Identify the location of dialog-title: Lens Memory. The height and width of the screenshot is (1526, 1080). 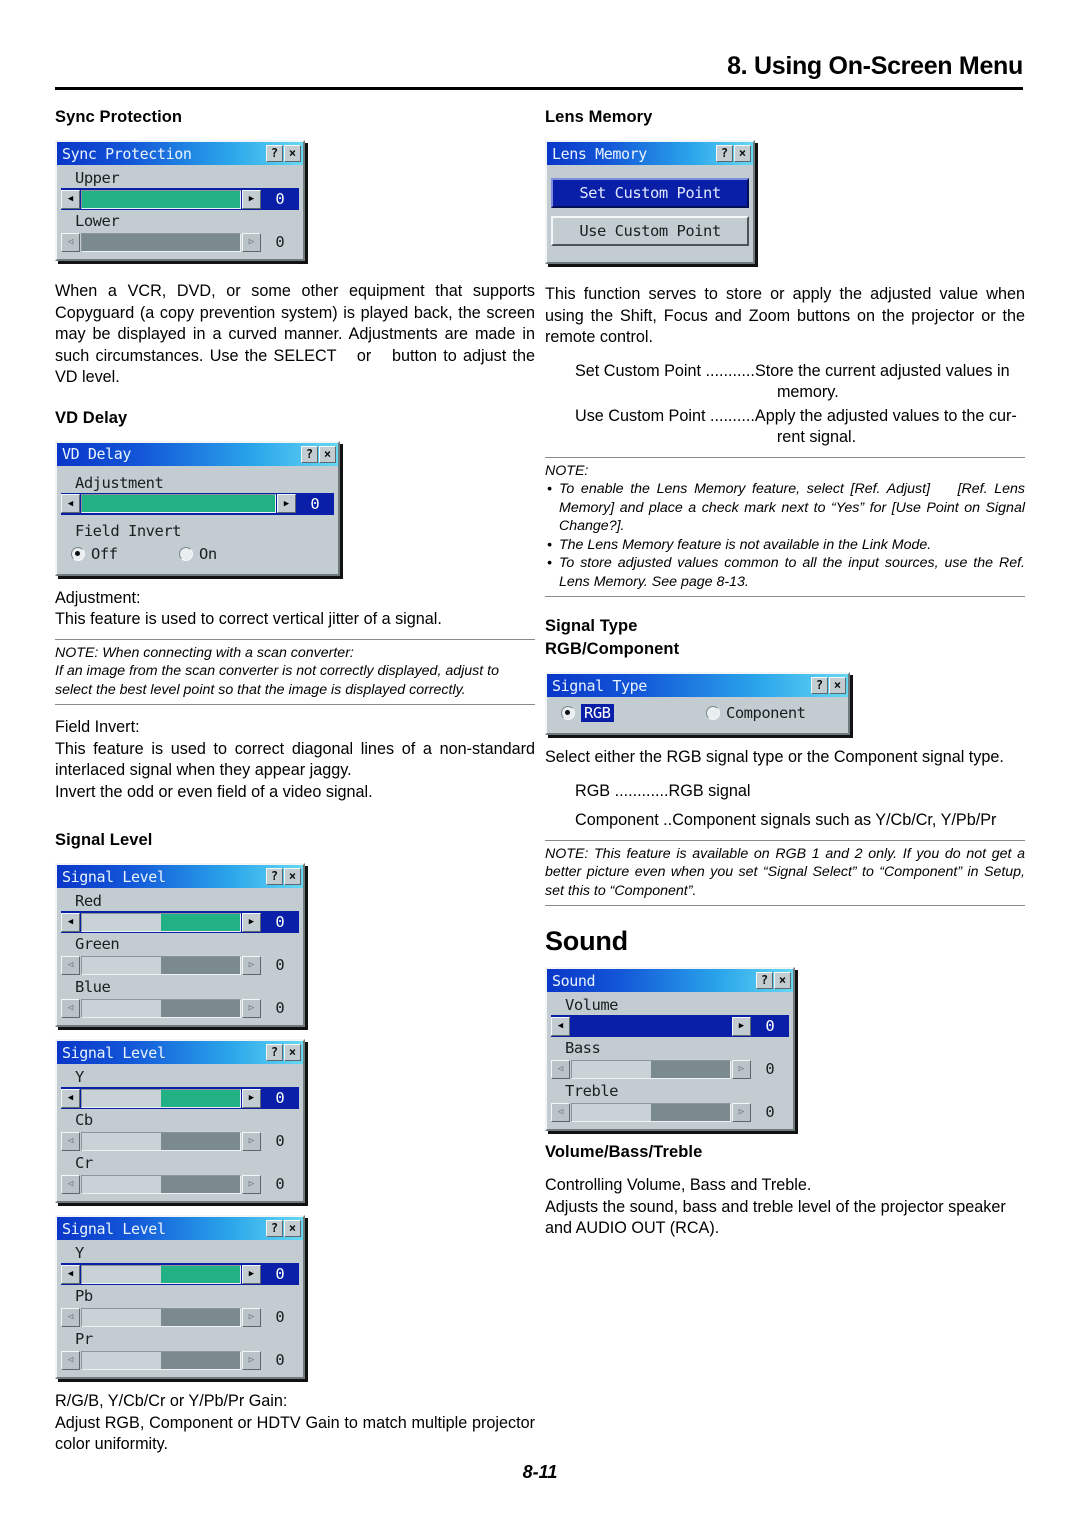
(599, 153).